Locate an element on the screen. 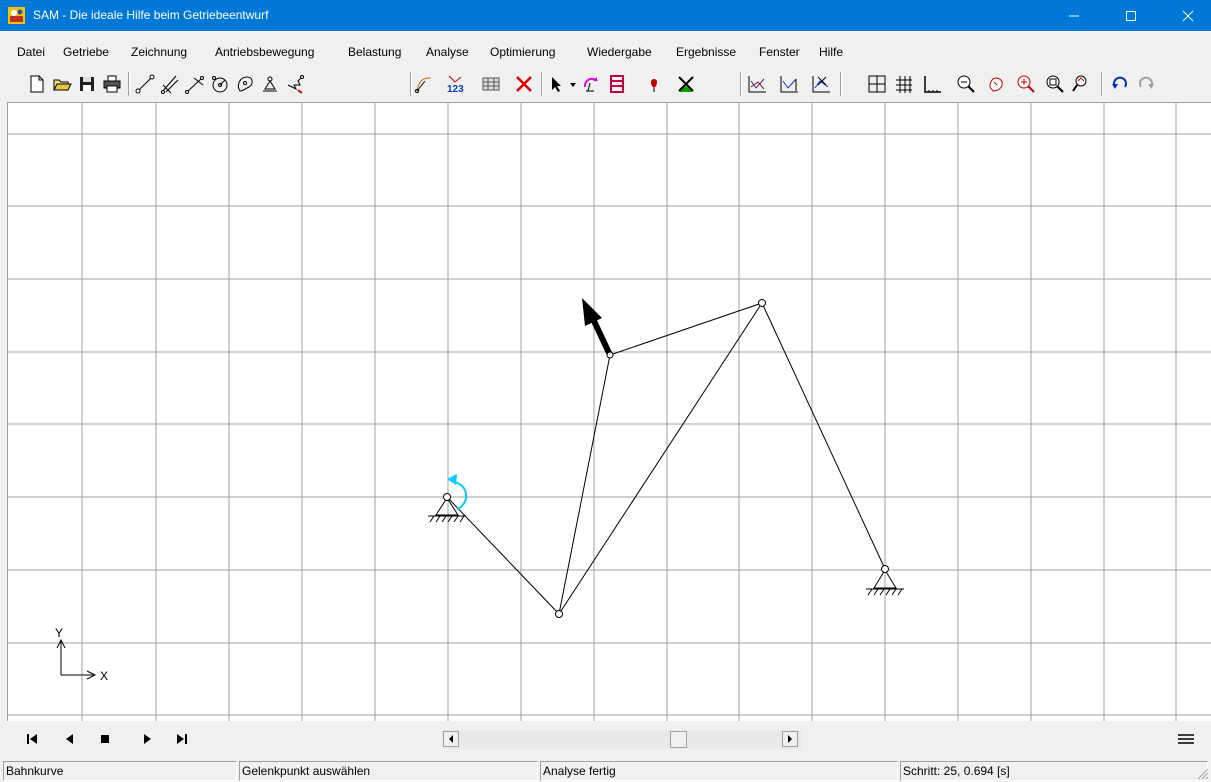  scroll-left-button is located at coordinates (451, 739).